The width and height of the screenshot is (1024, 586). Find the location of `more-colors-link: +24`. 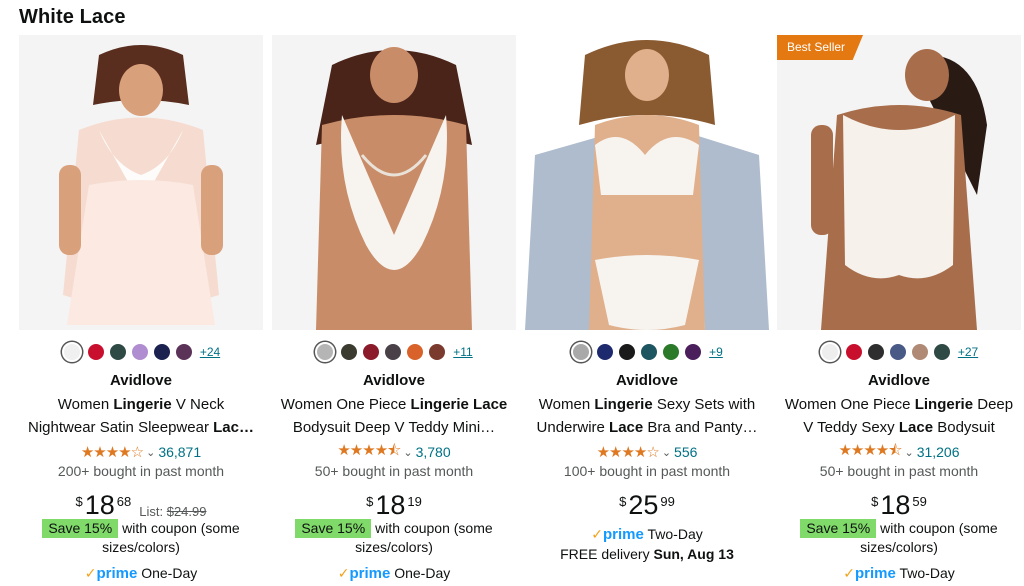

more-colors-link: +24 is located at coordinates (210, 352).